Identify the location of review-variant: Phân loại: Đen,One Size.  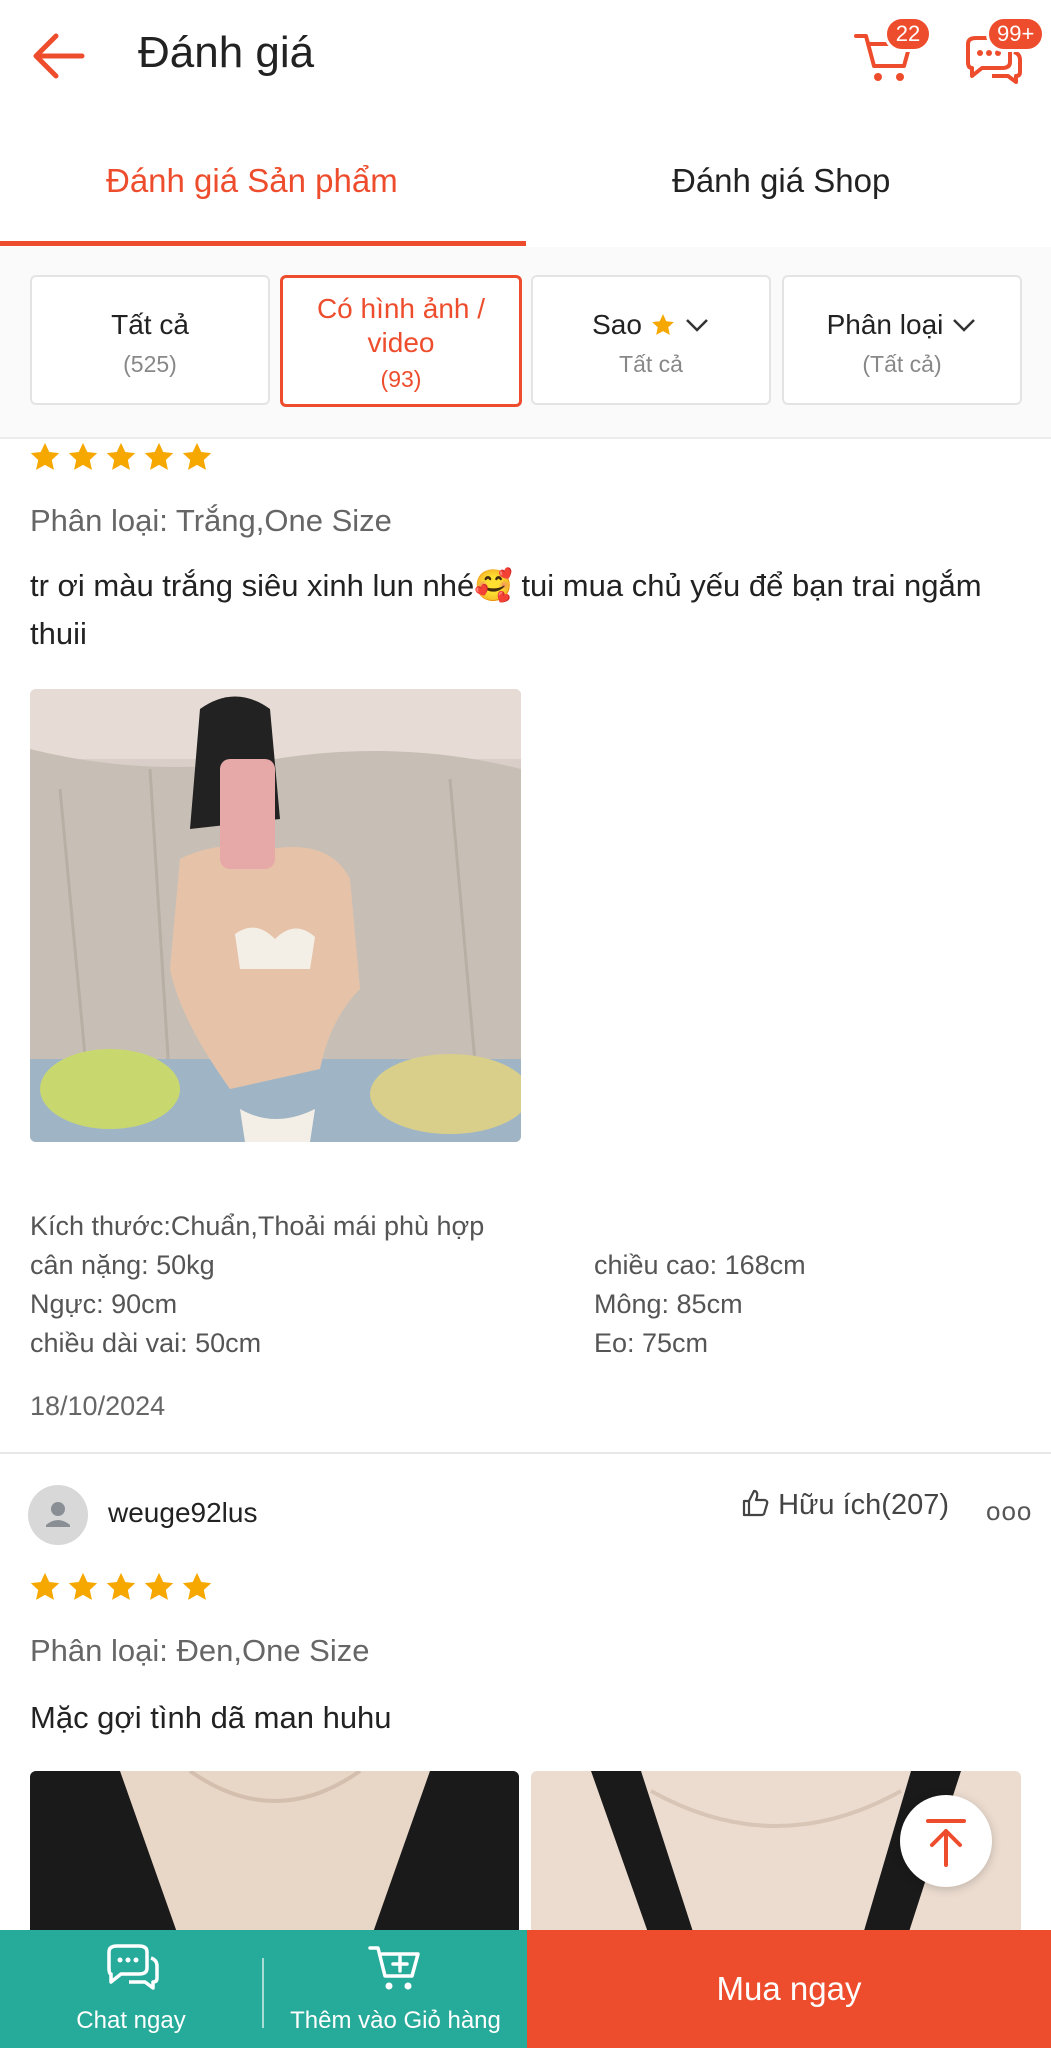
(200, 1650).